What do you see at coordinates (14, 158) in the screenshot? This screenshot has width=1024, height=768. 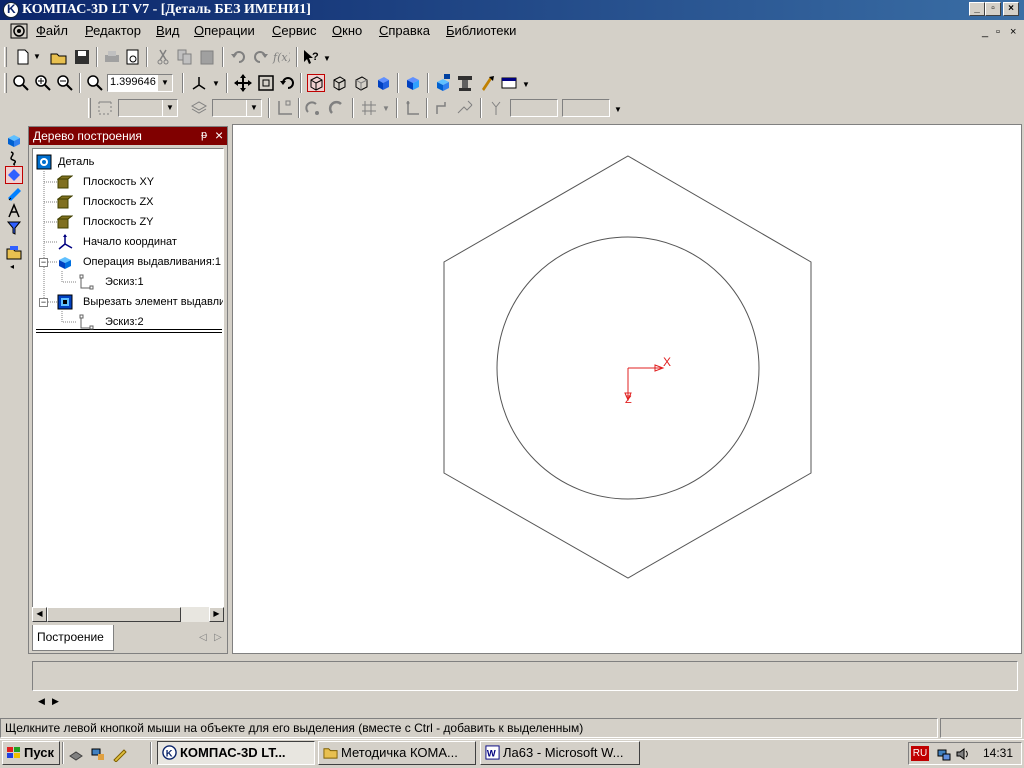 I see `spatial-curves-icon` at bounding box center [14, 158].